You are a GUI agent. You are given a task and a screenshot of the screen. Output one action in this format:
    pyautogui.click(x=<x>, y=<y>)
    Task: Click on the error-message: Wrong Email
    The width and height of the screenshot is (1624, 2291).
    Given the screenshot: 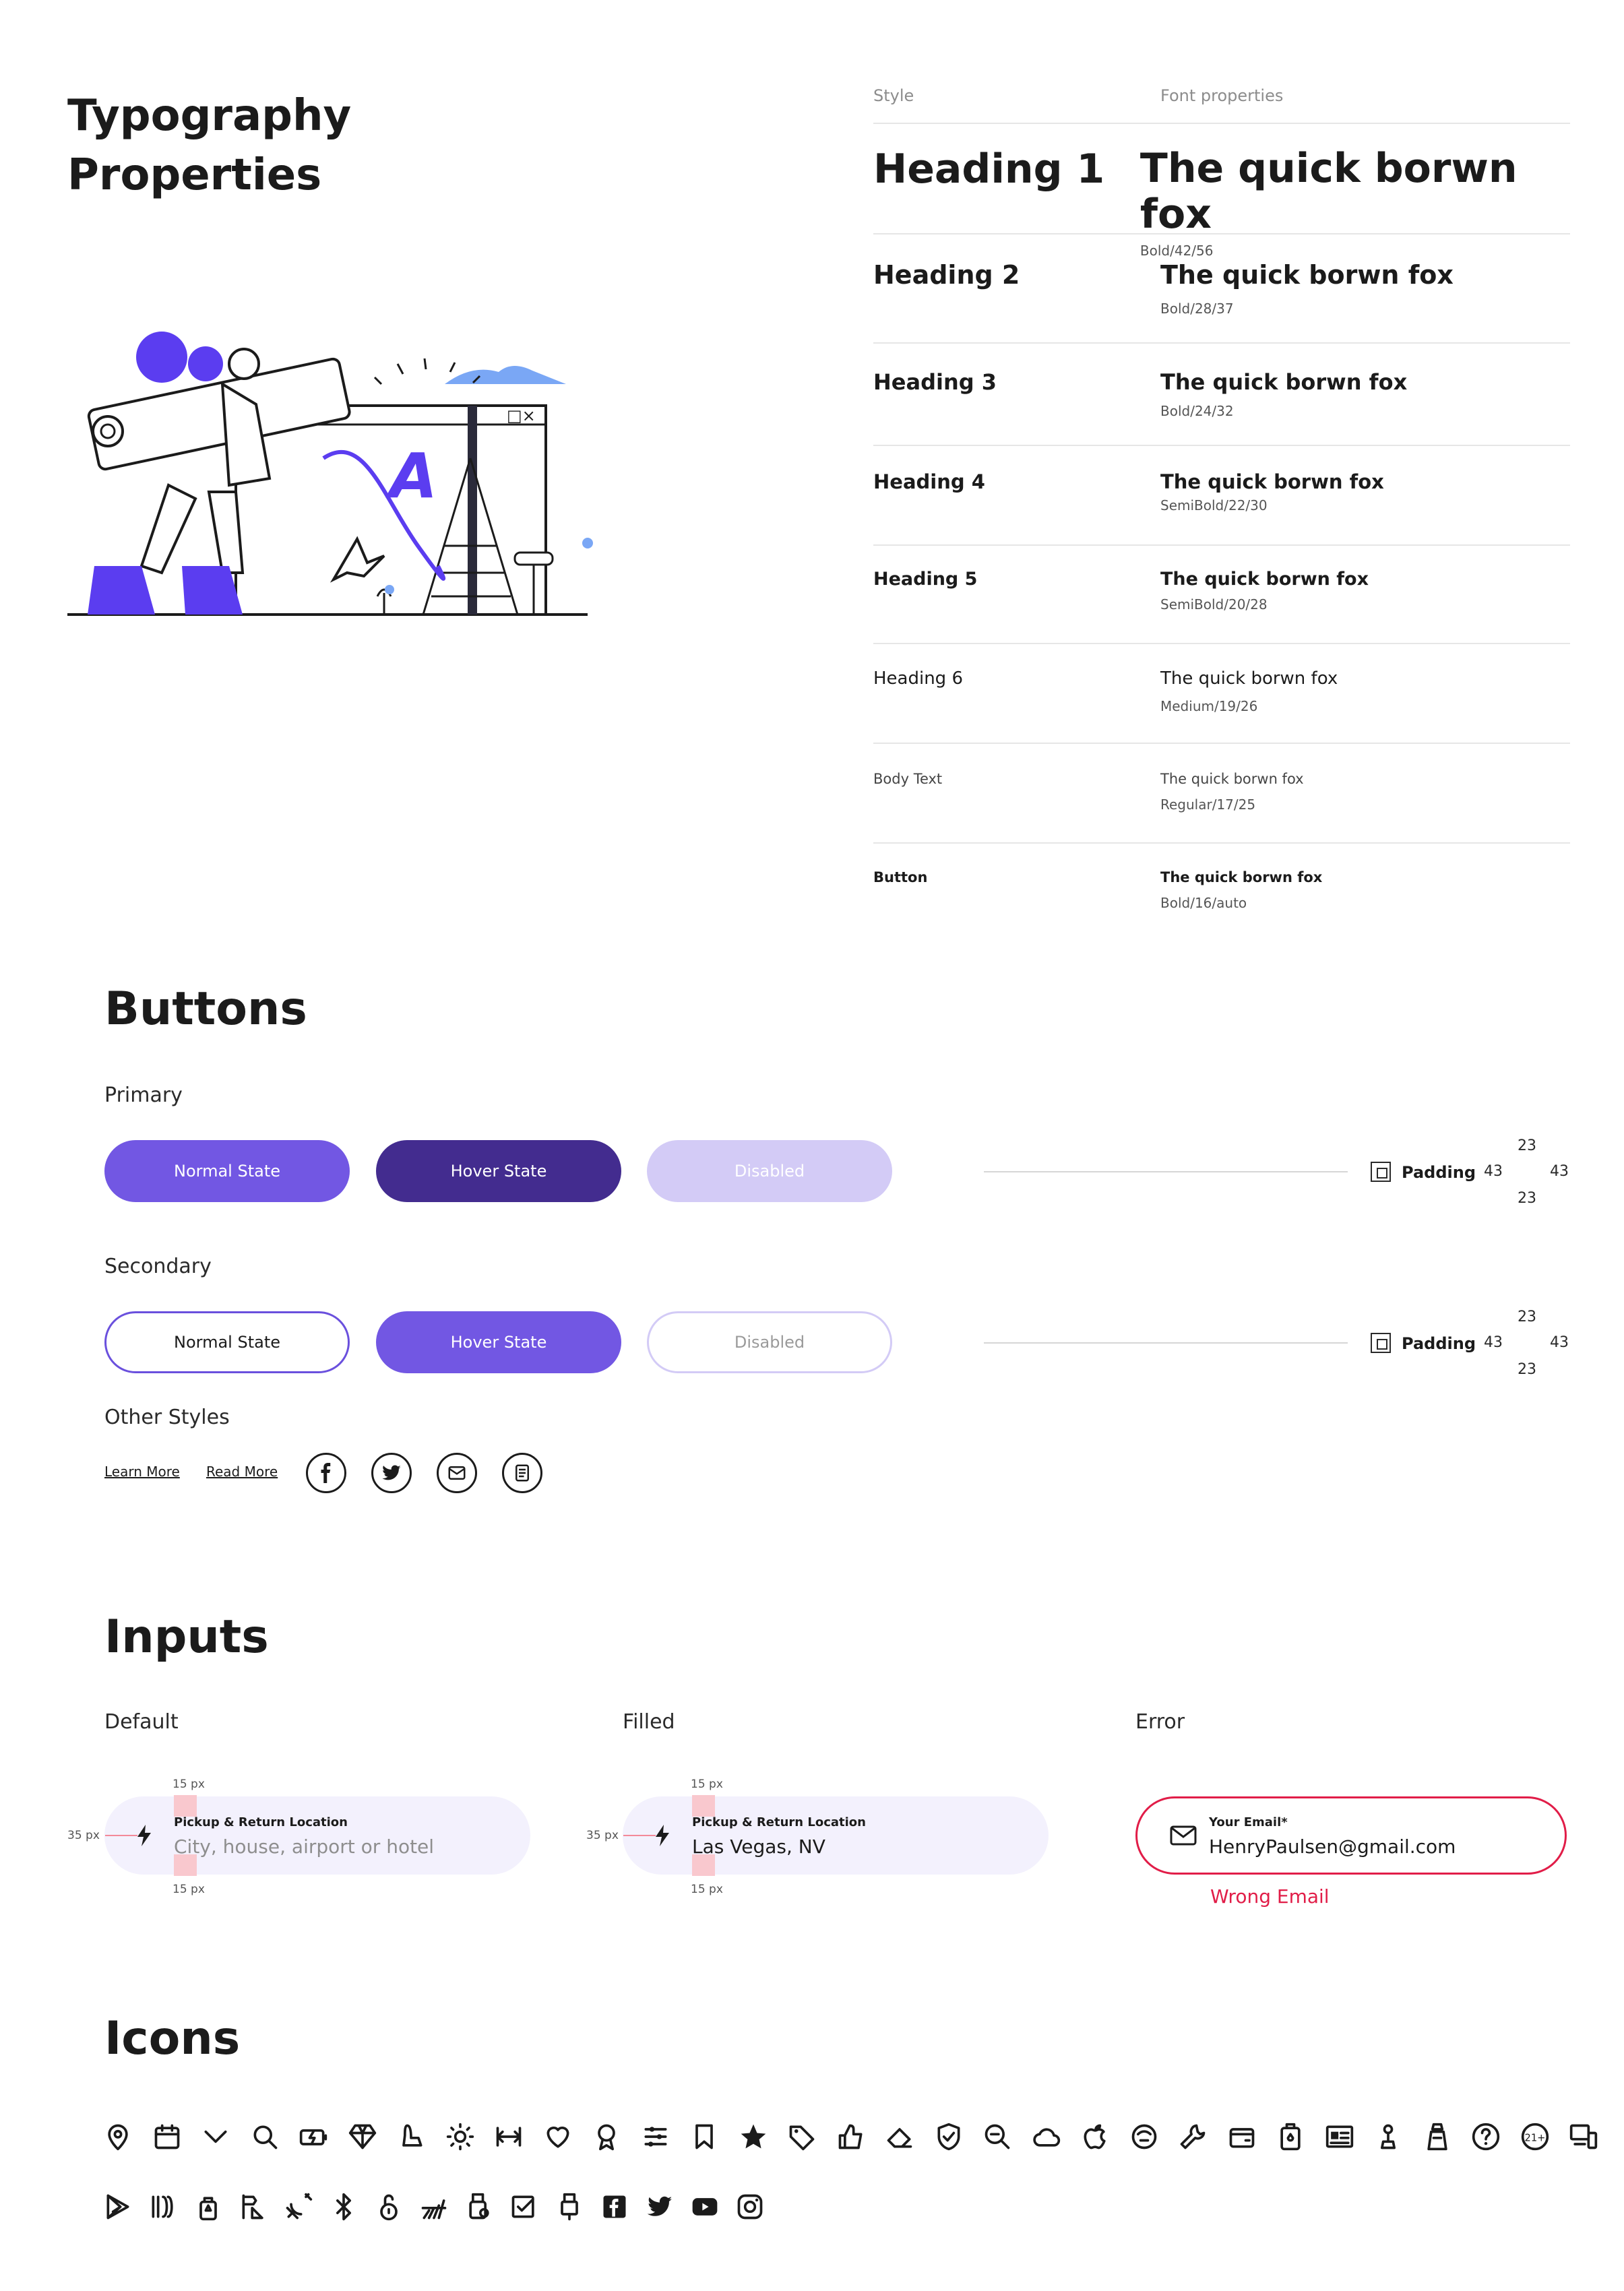 What is the action you would take?
    pyautogui.click(x=1270, y=1896)
    